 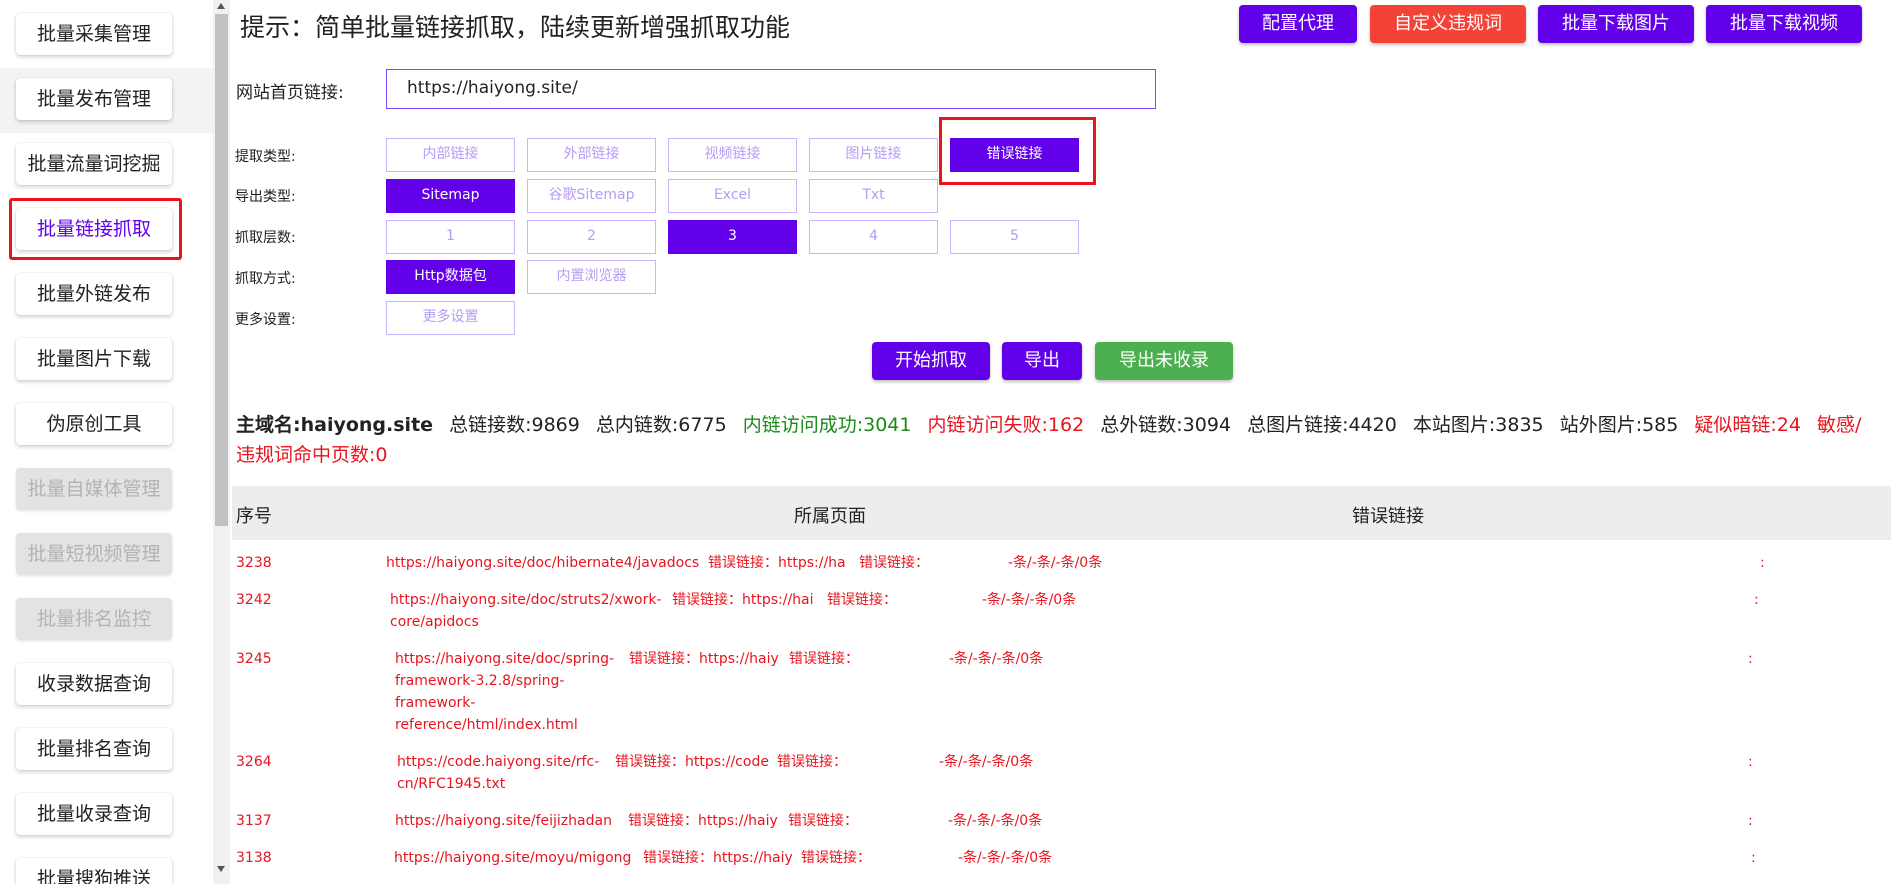 What do you see at coordinates (94, 489) in the screenshot?
I see `sidebar-item-self-media: 批量自媒体管理` at bounding box center [94, 489].